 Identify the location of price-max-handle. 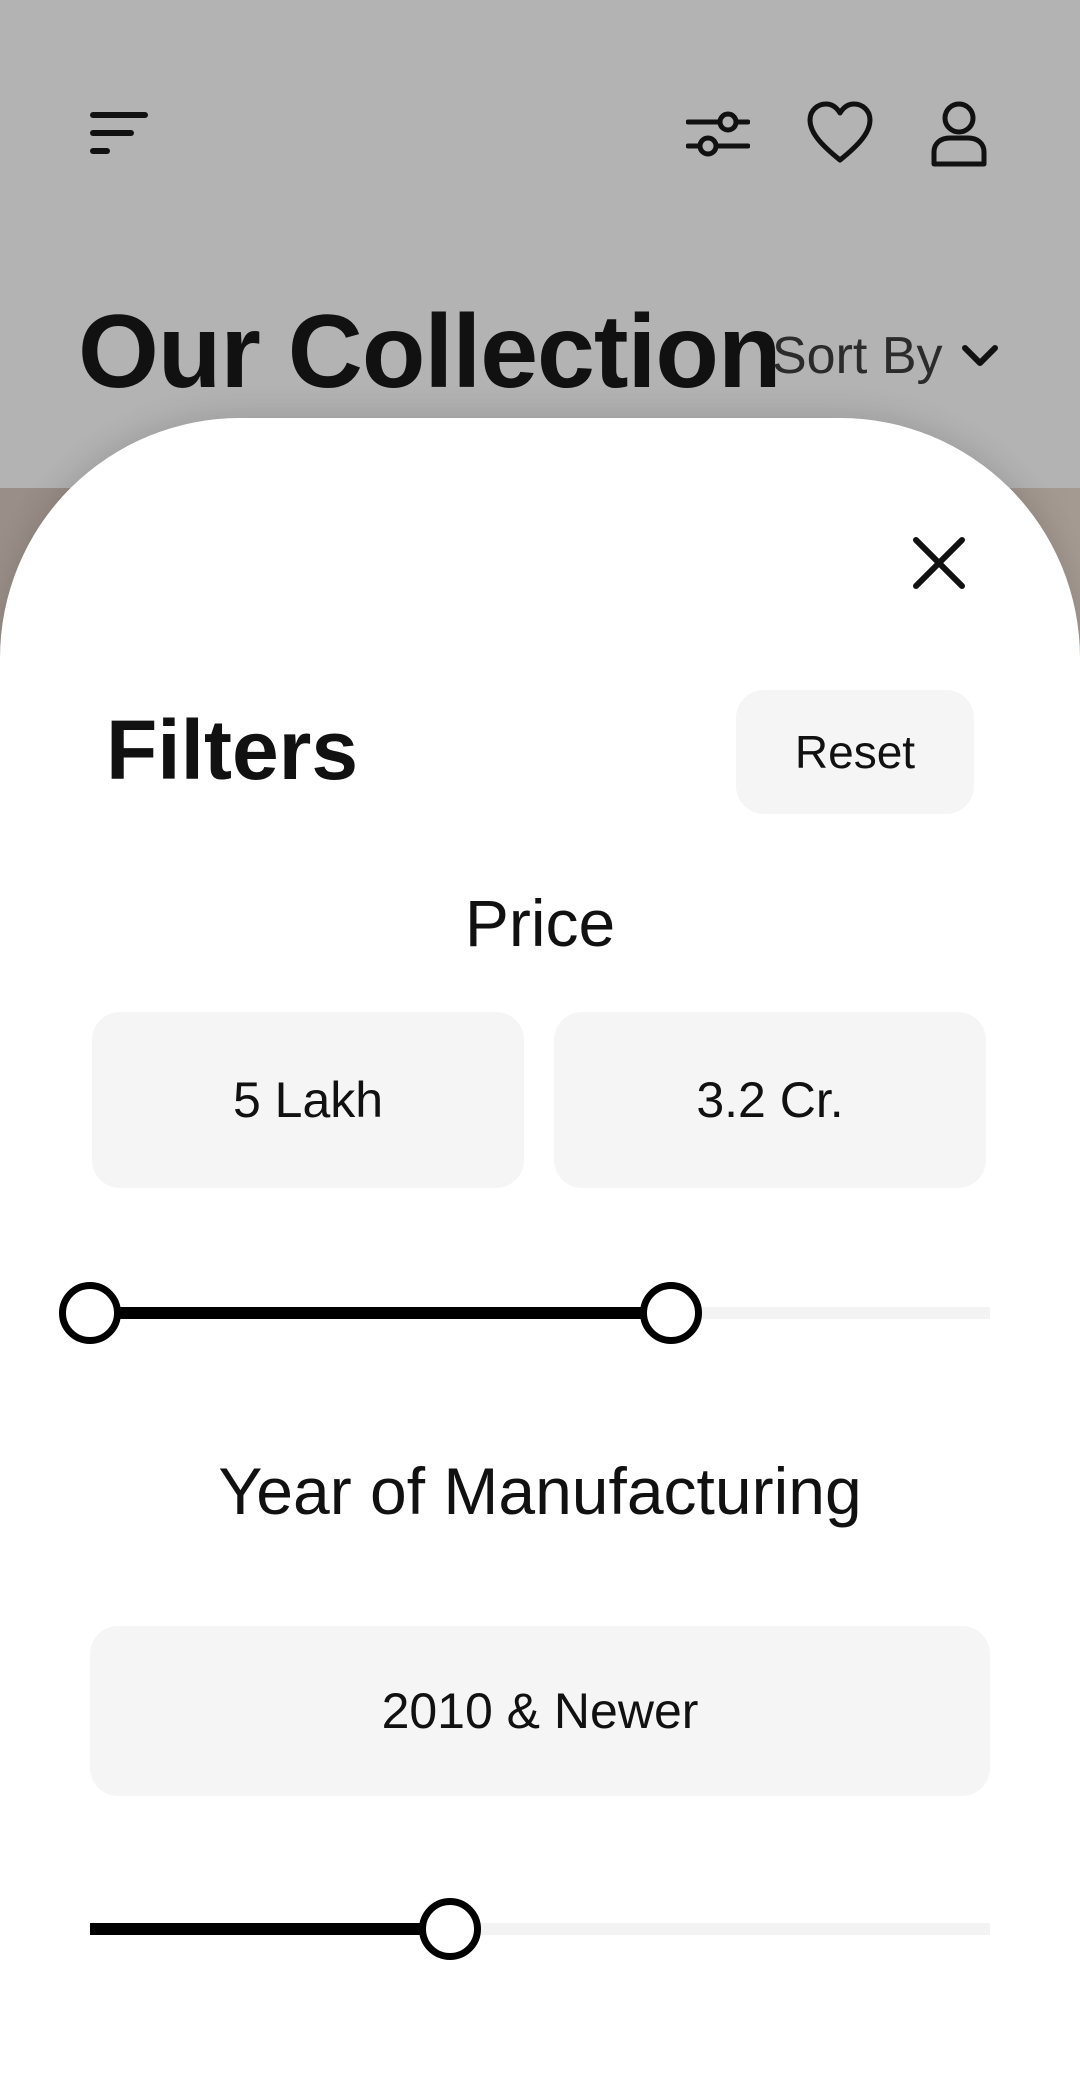
(670, 1313).